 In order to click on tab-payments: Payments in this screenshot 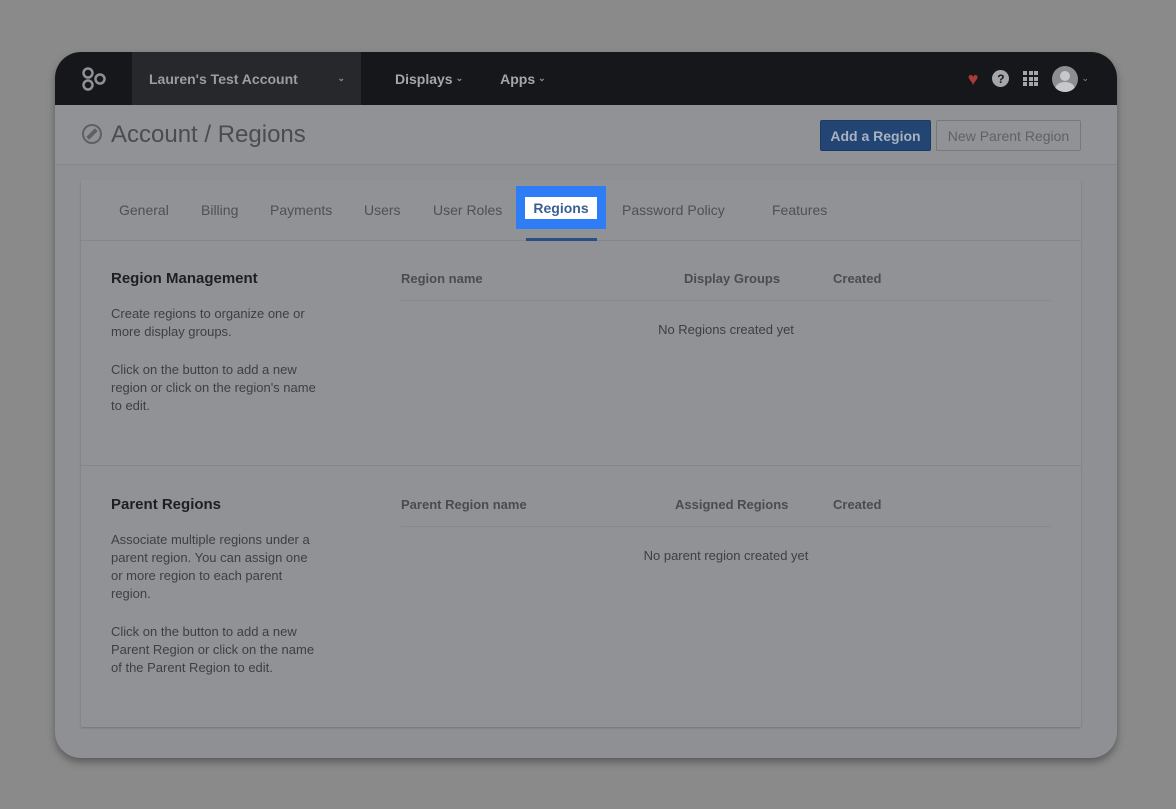, I will do `click(301, 210)`.